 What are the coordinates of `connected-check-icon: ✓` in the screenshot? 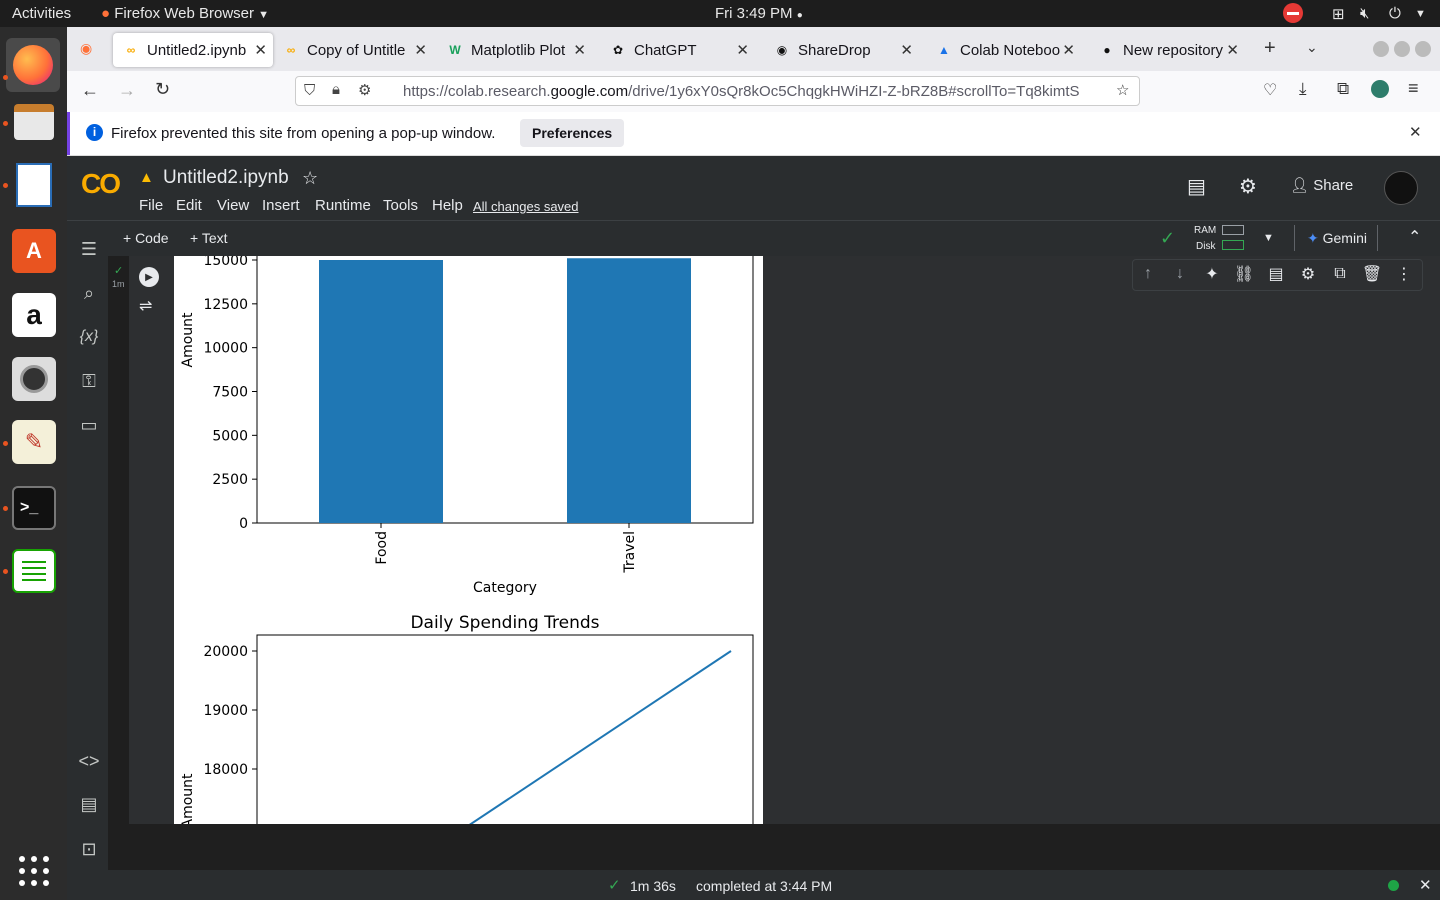 It's located at (1167, 238).